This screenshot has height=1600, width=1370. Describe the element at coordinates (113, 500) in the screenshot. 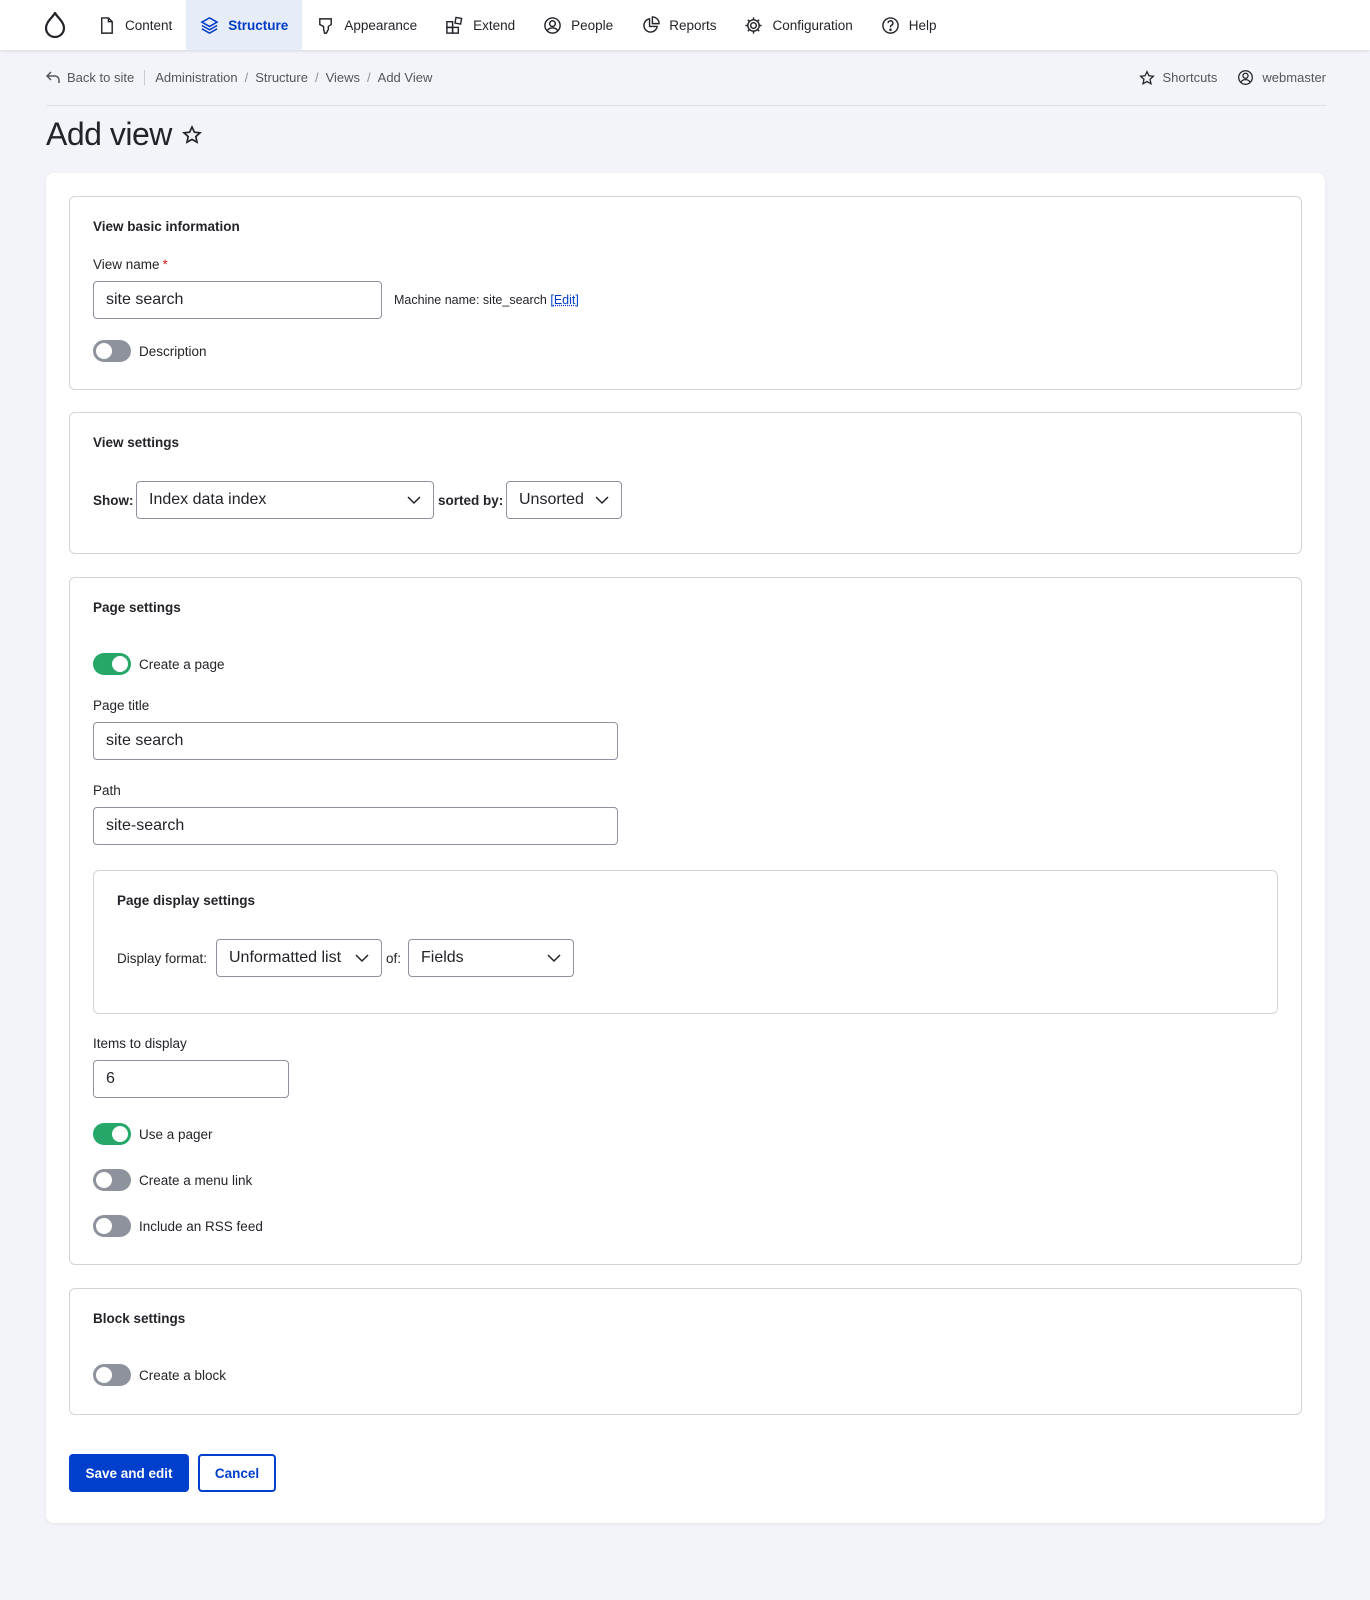

I see `show-label: Show:` at that location.